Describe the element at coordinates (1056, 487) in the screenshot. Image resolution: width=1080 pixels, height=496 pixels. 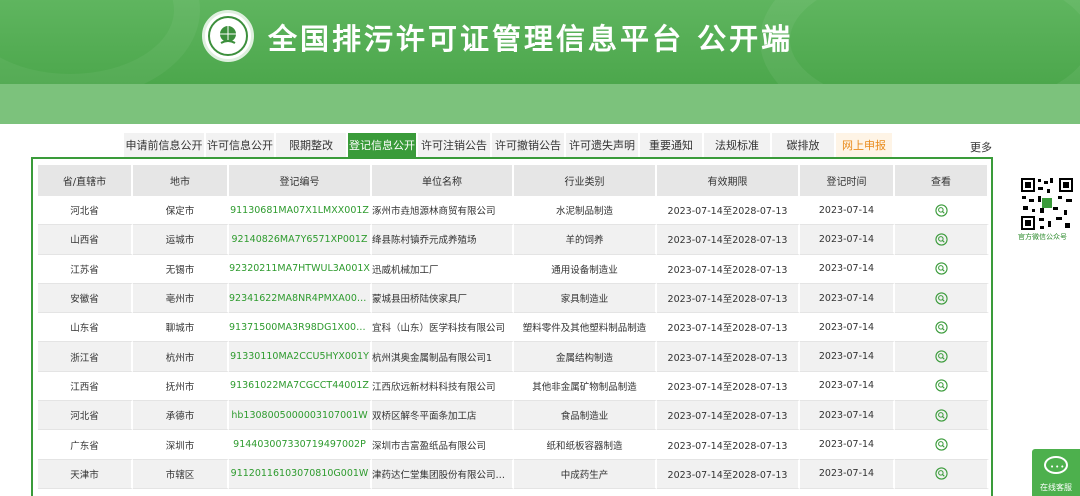
I see `online-service-label: 在线客服` at that location.